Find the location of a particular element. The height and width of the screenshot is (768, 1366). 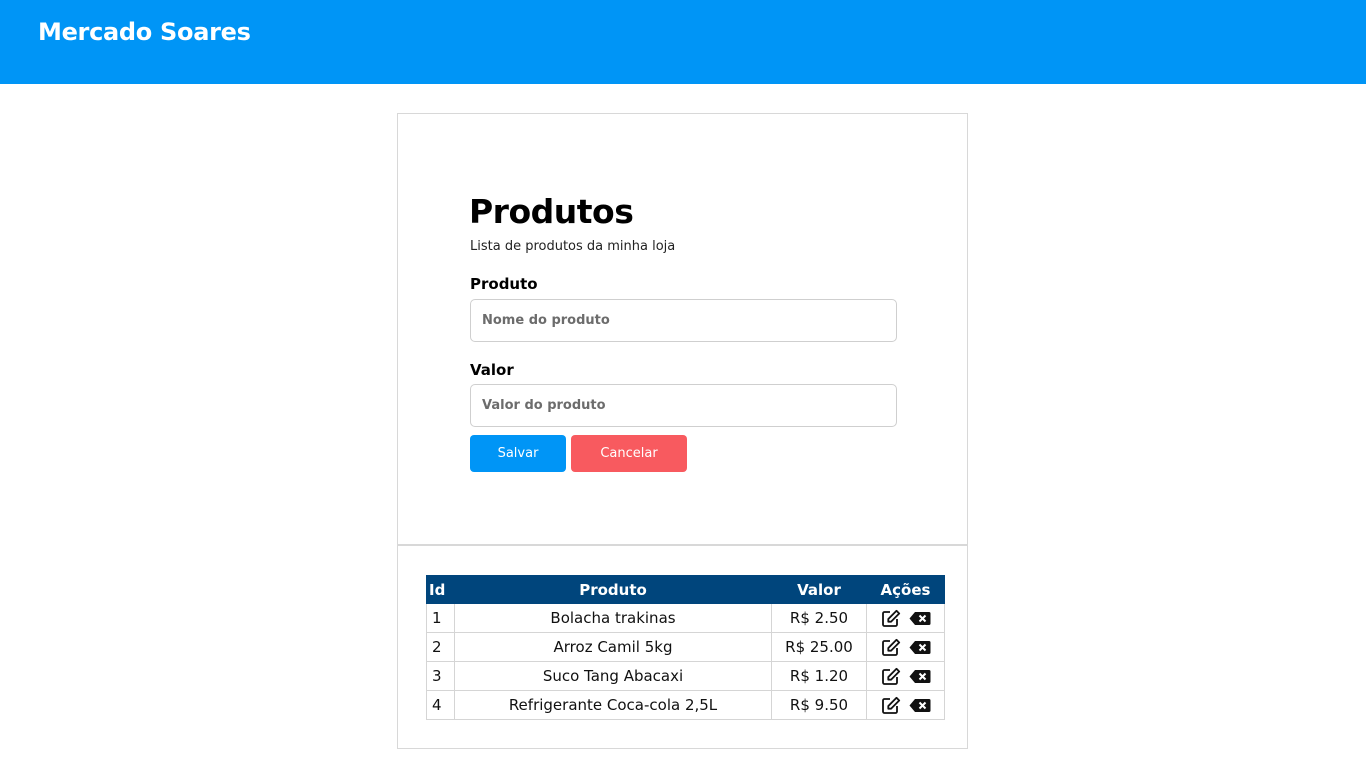

page-title: Produtos is located at coordinates (551, 211).